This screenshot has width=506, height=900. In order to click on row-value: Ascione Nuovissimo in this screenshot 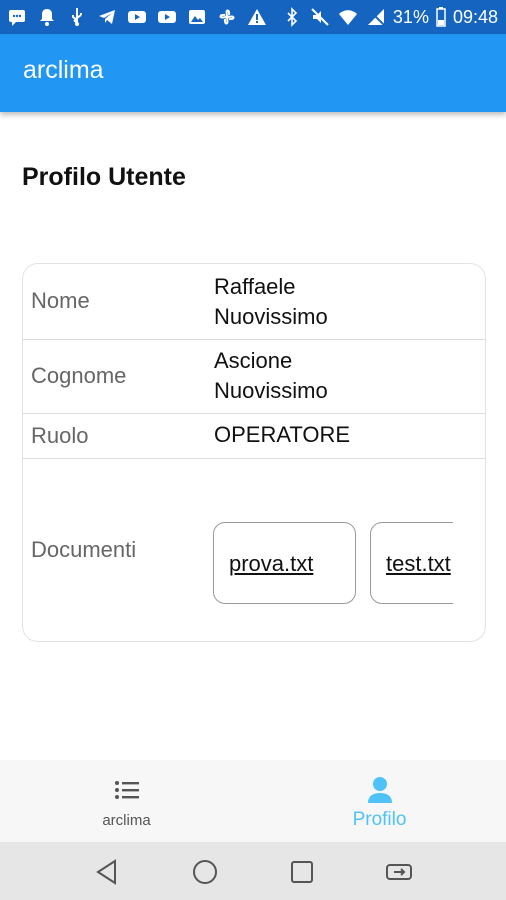, I will do `click(271, 376)`.